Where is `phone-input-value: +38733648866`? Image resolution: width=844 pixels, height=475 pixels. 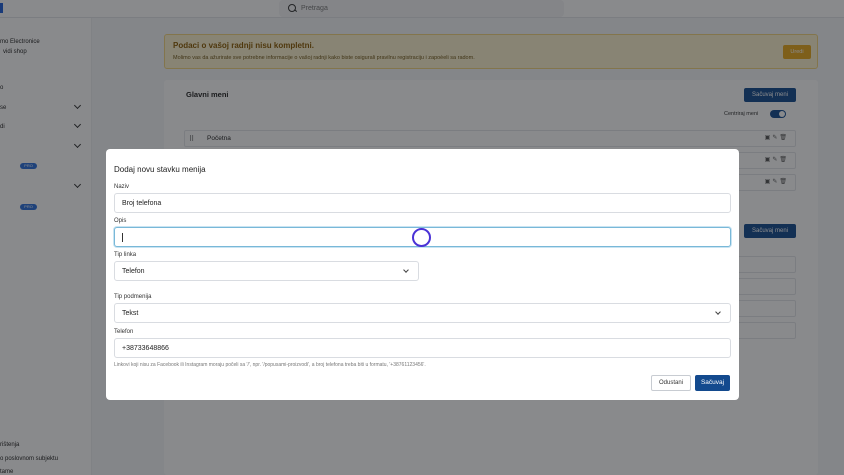
phone-input-value: +38733648866 is located at coordinates (145, 348).